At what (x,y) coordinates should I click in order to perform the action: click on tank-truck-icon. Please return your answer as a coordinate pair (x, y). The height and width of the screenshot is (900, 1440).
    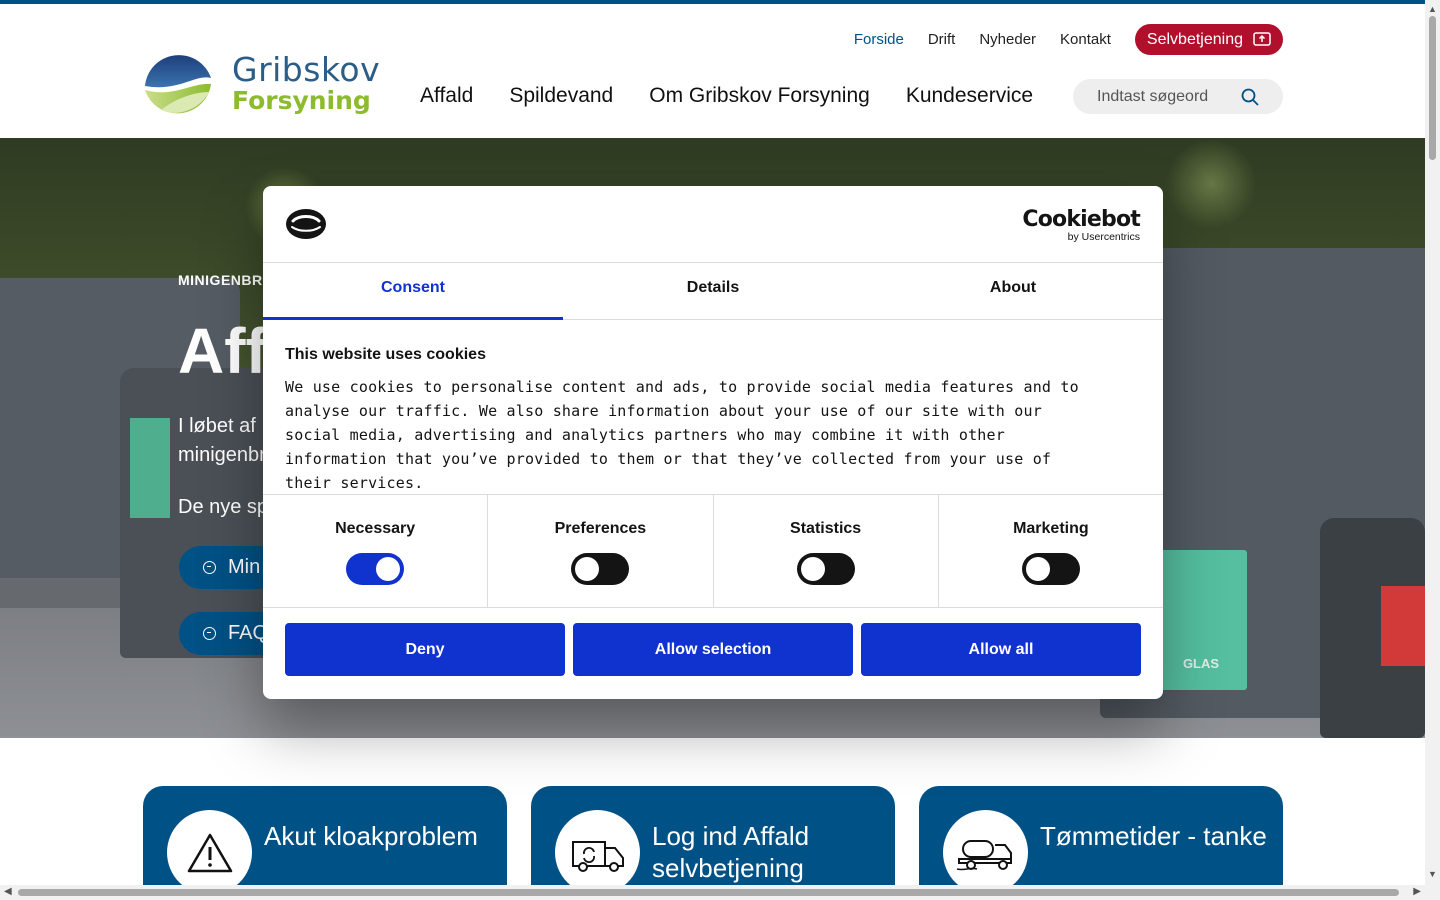
    Looking at the image, I should click on (984, 854).